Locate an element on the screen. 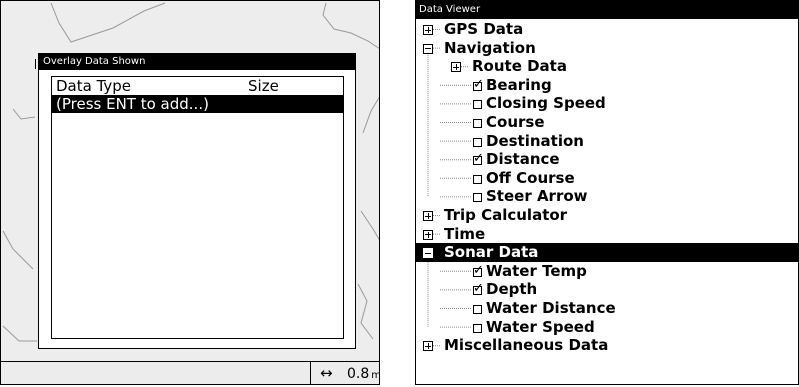 This screenshot has height=387, width=799. tree-item-time: Time is located at coordinates (607, 234).